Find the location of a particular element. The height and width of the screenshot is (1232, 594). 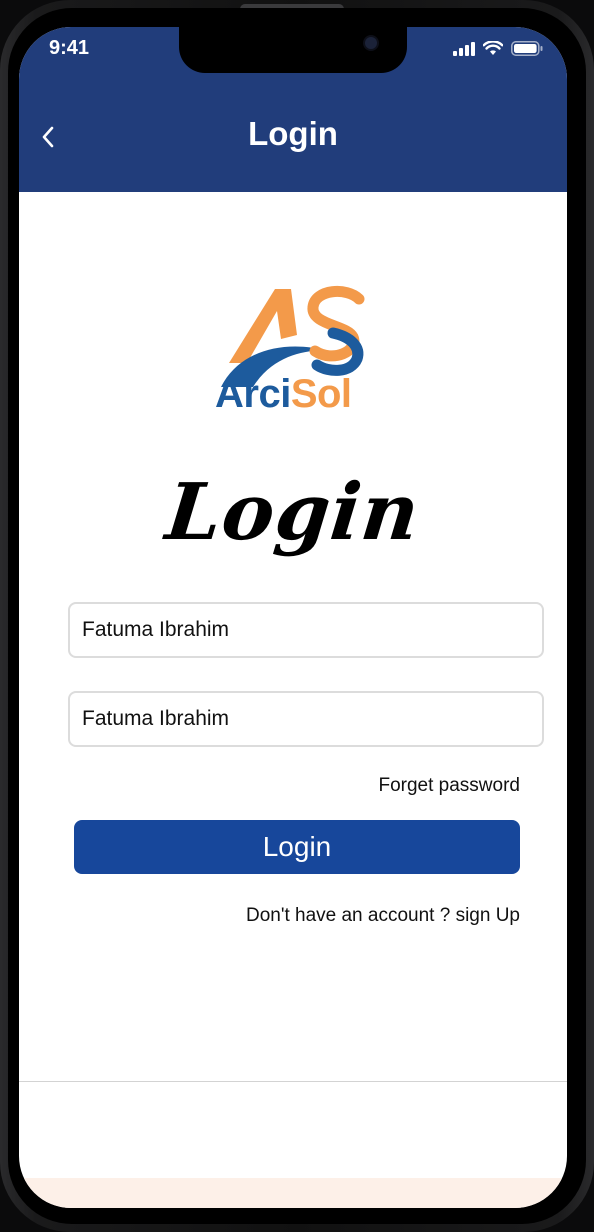

page-title: Login is located at coordinates (293, 512).